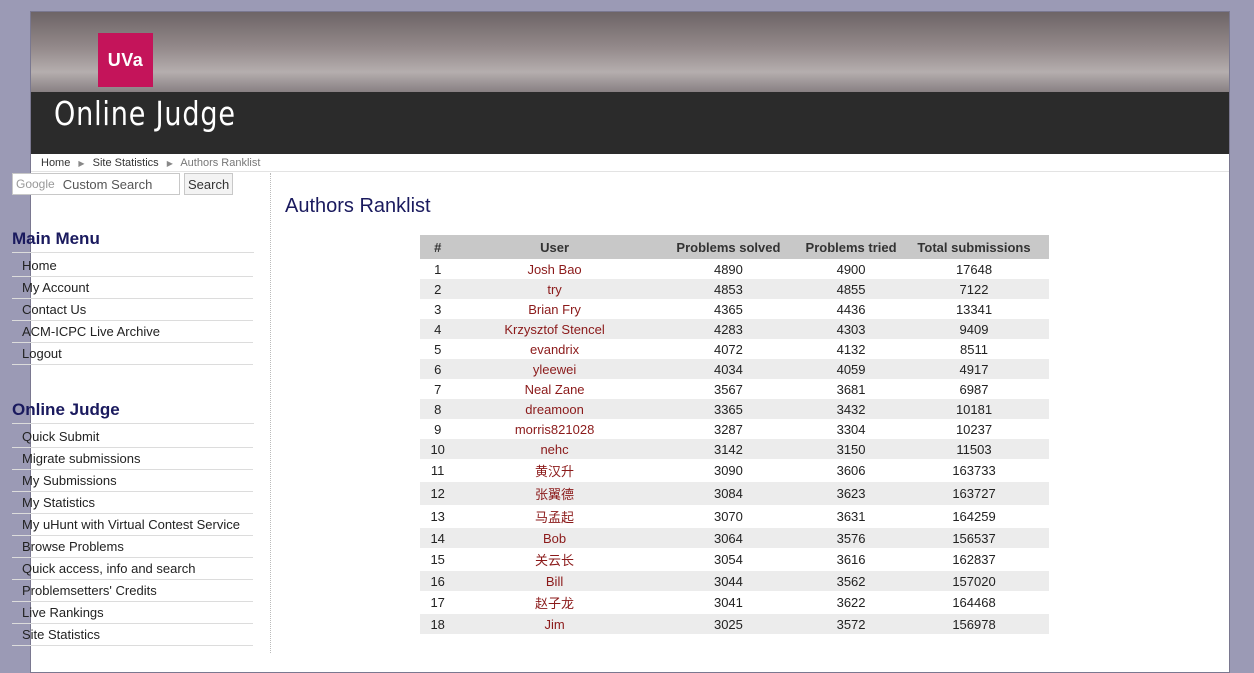  I want to click on tried-cell: 3681, so click(851, 389).